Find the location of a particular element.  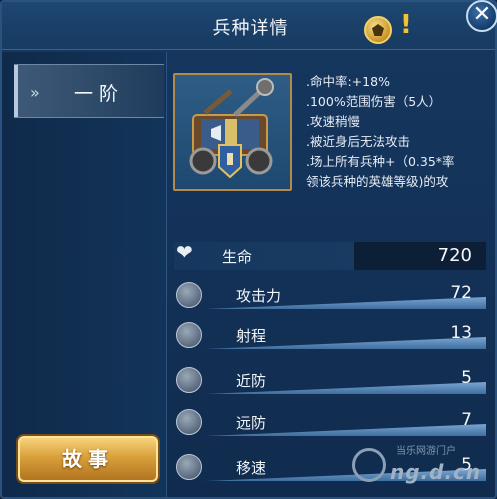

stat-name: 射程 is located at coordinates (251, 336).